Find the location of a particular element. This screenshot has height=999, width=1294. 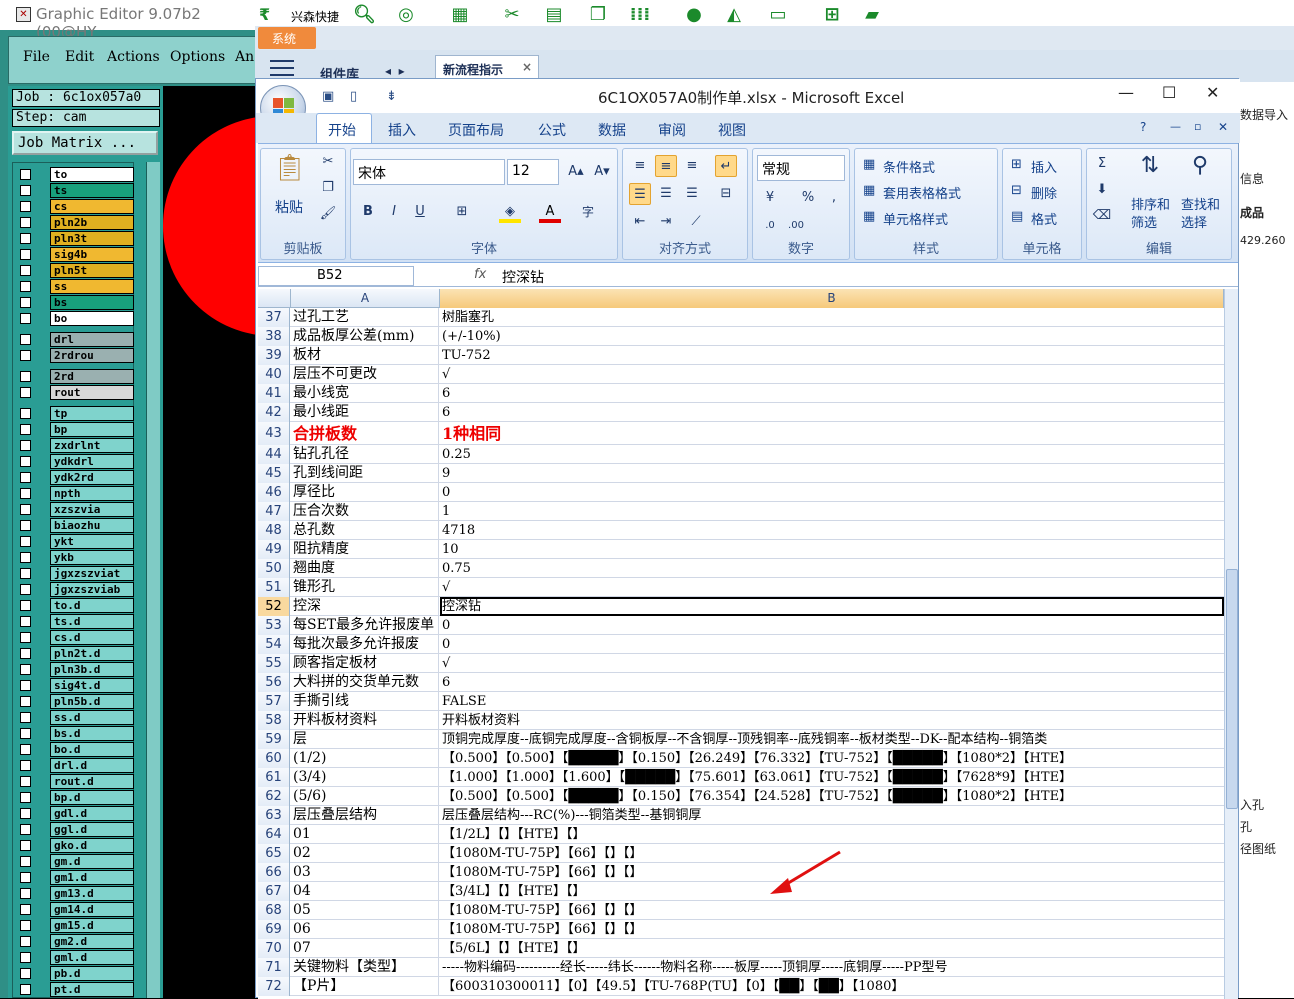

cell-a: 关键物料【类型】 is located at coordinates (365, 967).